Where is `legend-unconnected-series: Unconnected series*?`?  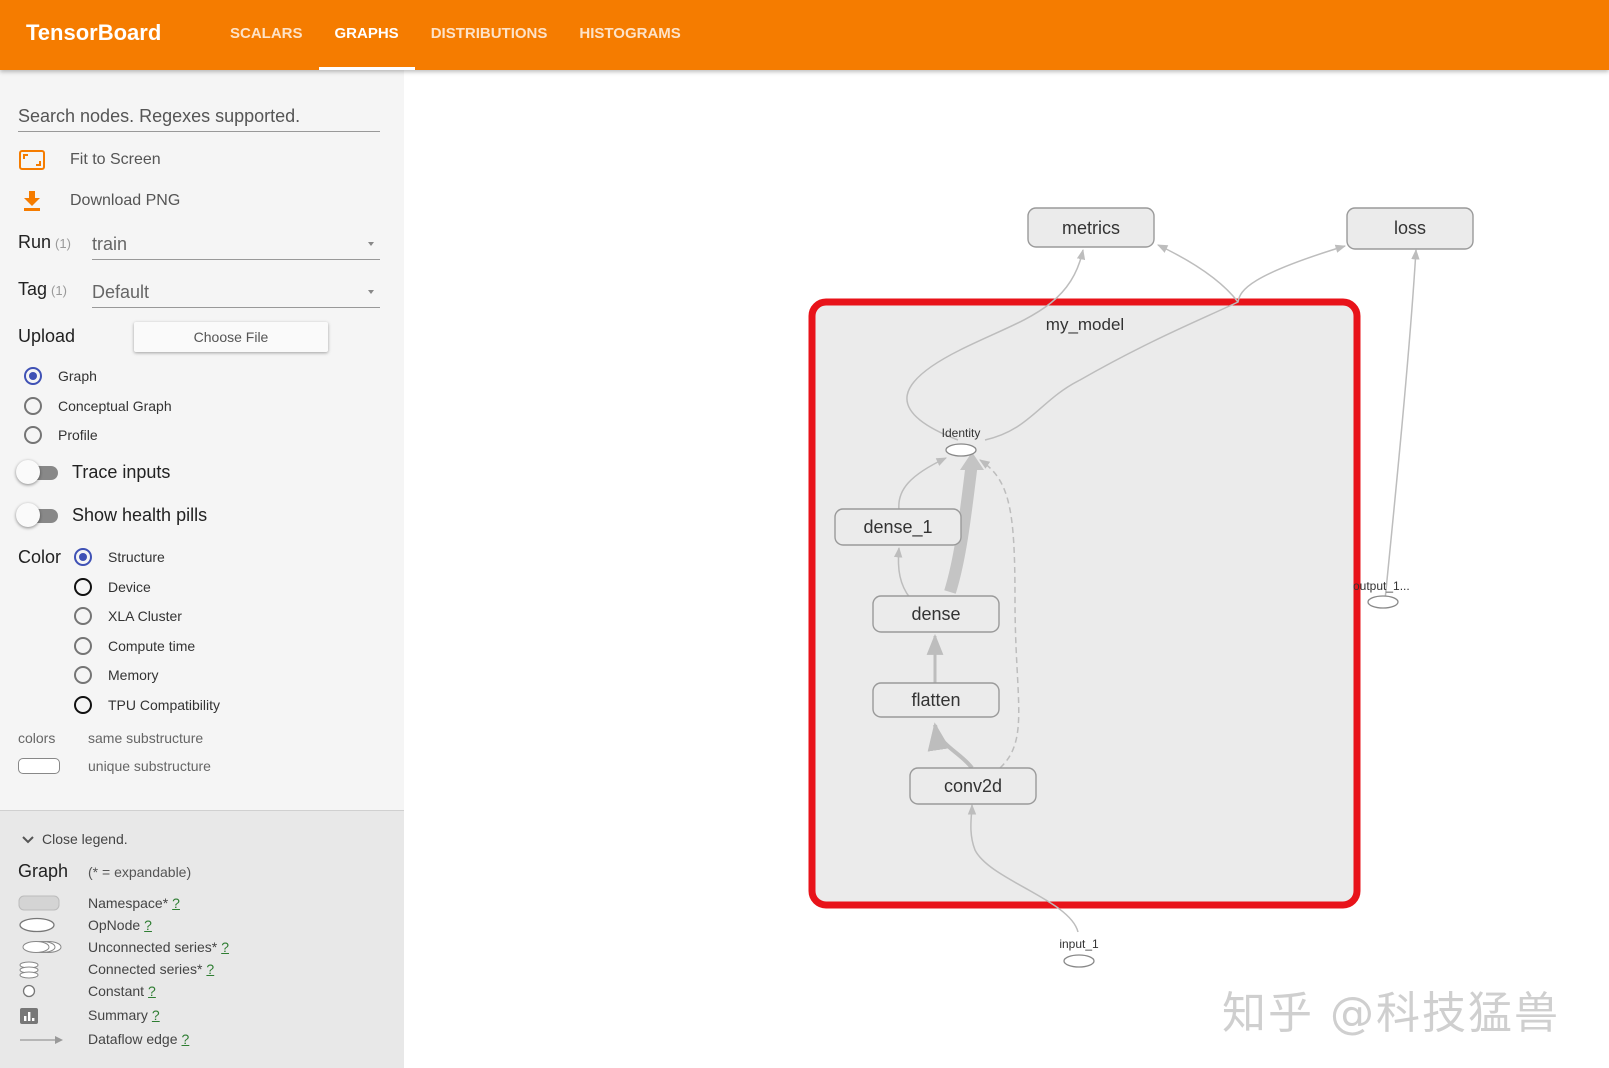
legend-unconnected-series: Unconnected series*? is located at coordinates (202, 948).